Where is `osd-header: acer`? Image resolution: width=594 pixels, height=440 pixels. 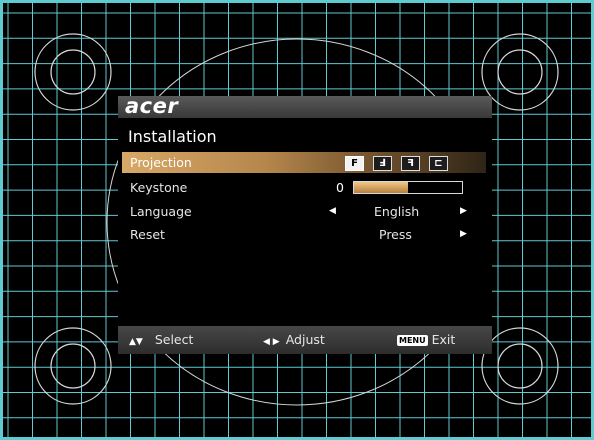
osd-header: acer is located at coordinates (305, 106).